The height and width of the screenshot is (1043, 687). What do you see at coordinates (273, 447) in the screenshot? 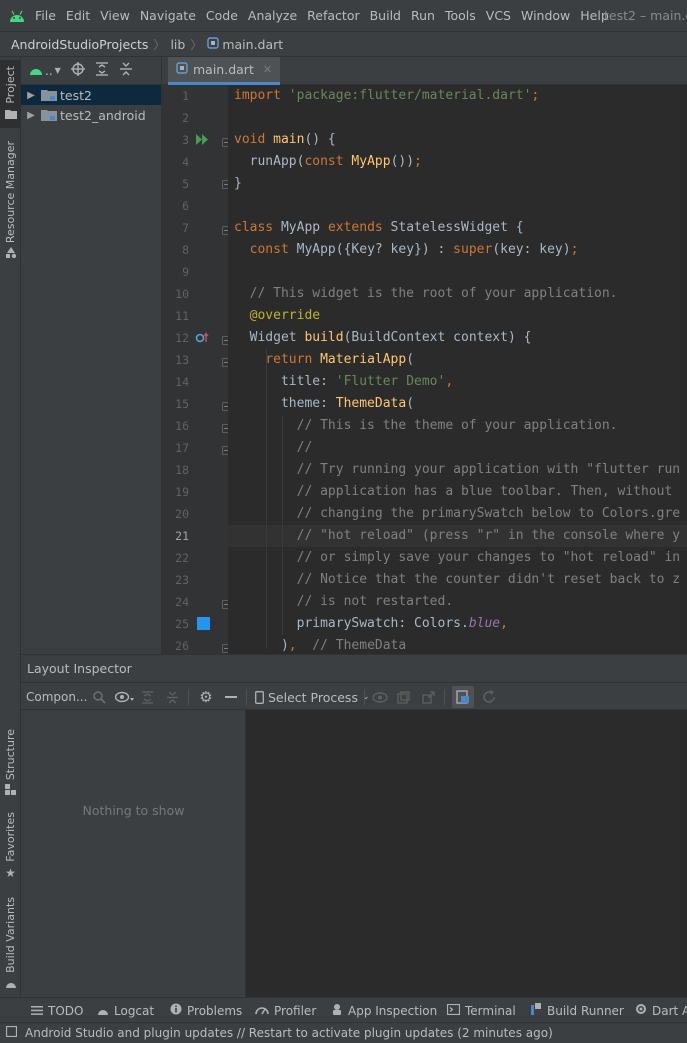
I see `code-line-17: //` at bounding box center [273, 447].